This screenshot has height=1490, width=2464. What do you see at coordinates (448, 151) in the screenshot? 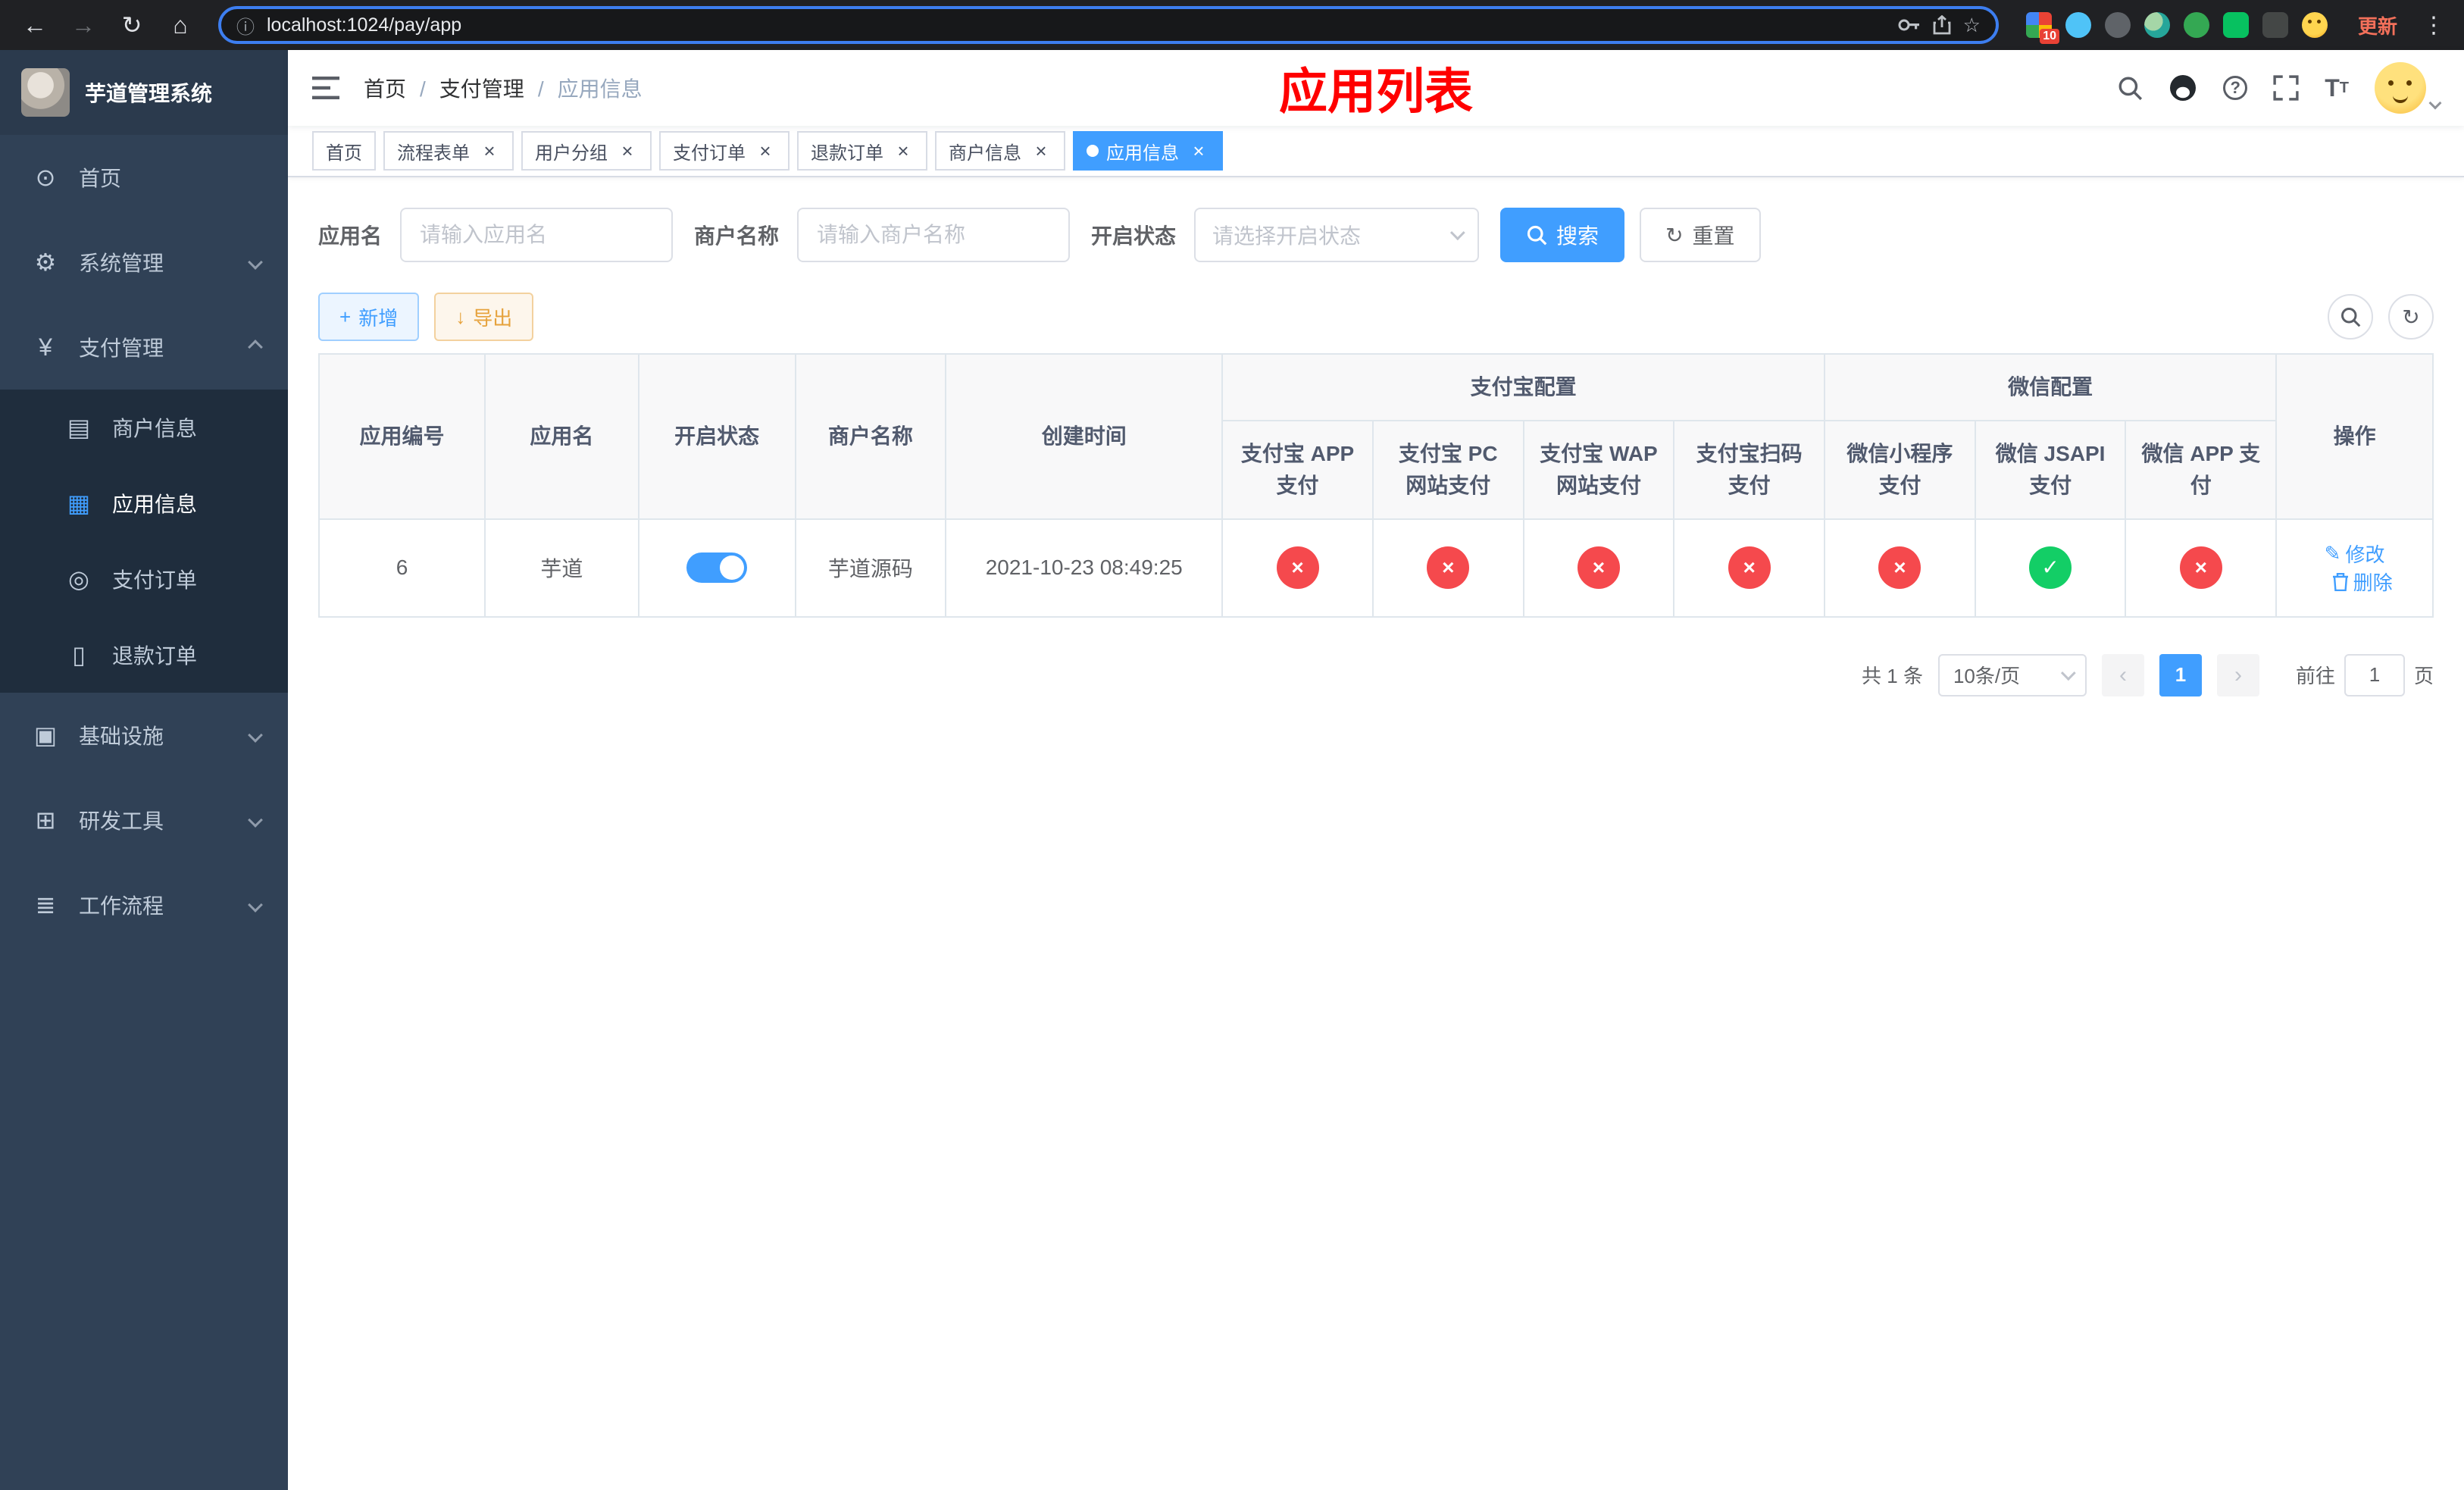
I see `tab-process-form: 流程表单 ×` at bounding box center [448, 151].